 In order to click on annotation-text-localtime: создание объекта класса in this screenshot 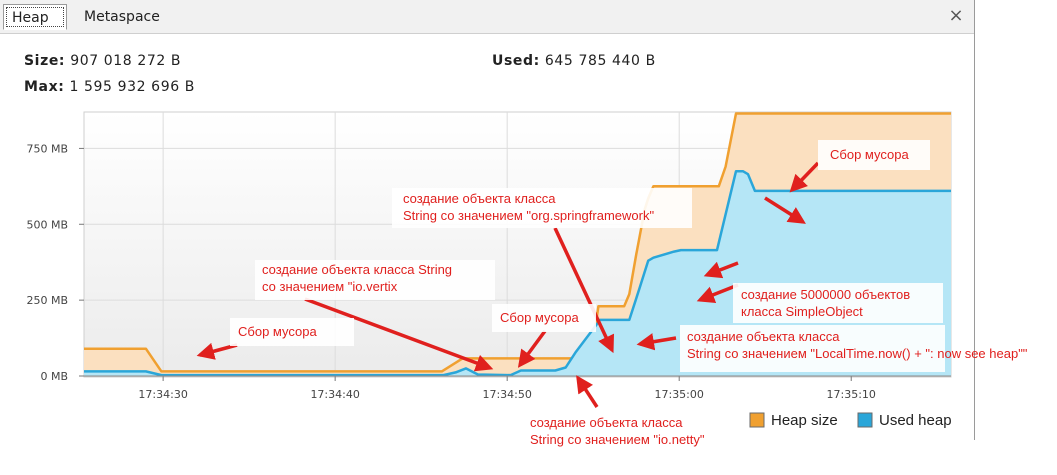, I will do `click(763, 336)`.